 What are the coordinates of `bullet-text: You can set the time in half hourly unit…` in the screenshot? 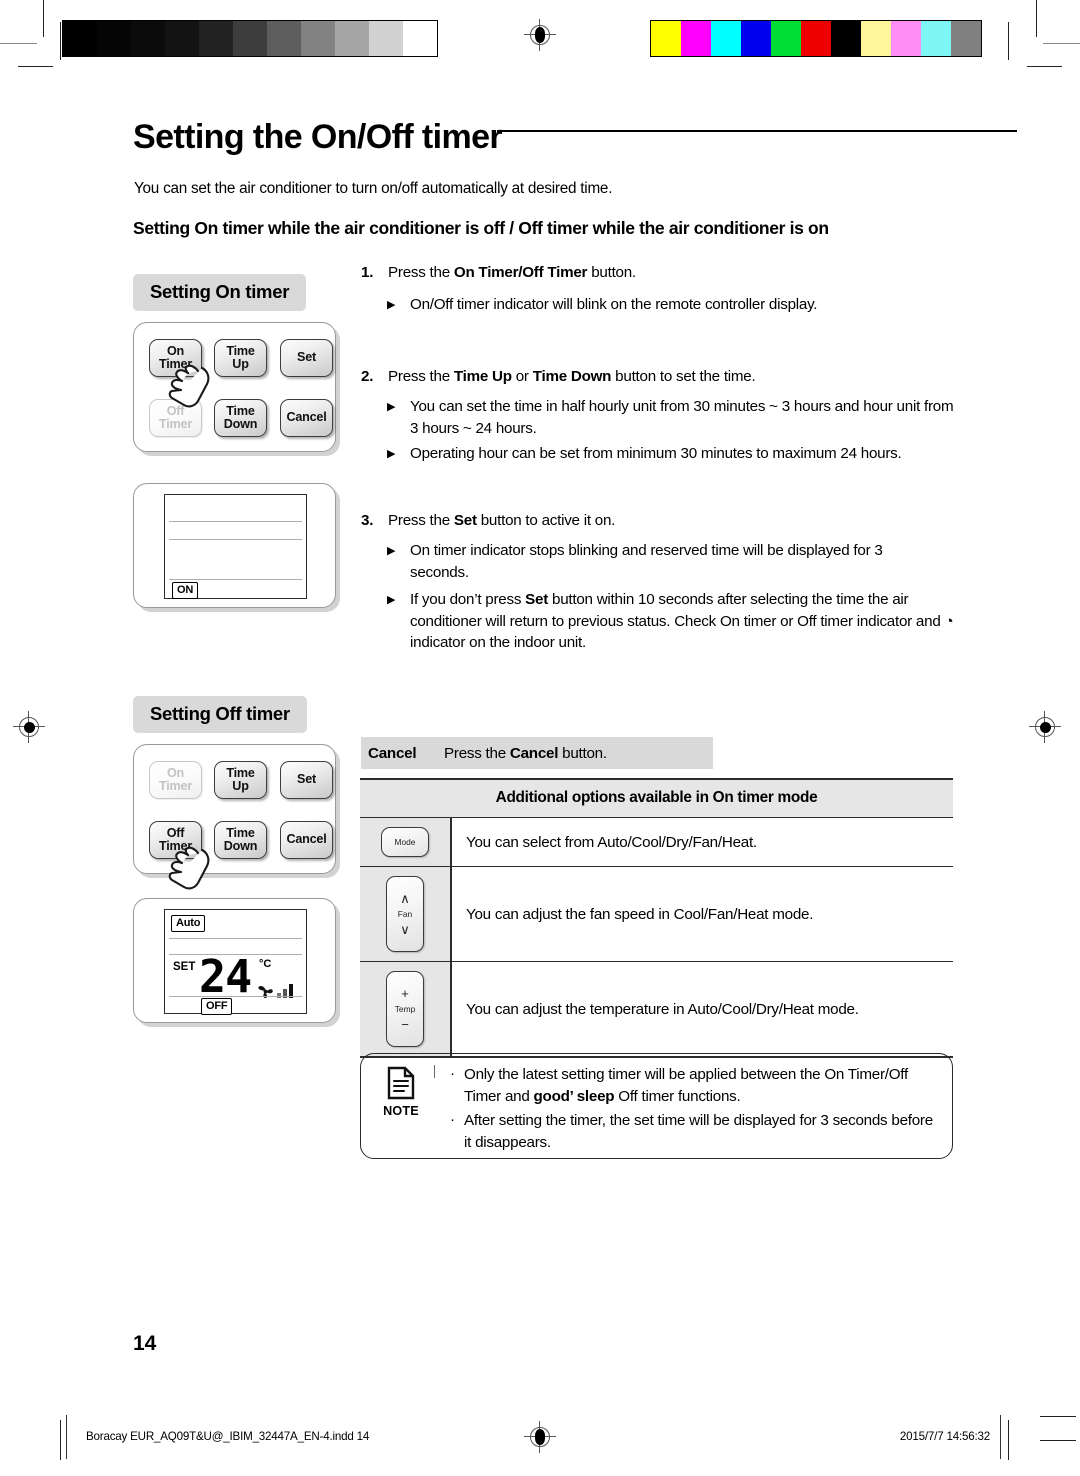 It's located at (683, 417).